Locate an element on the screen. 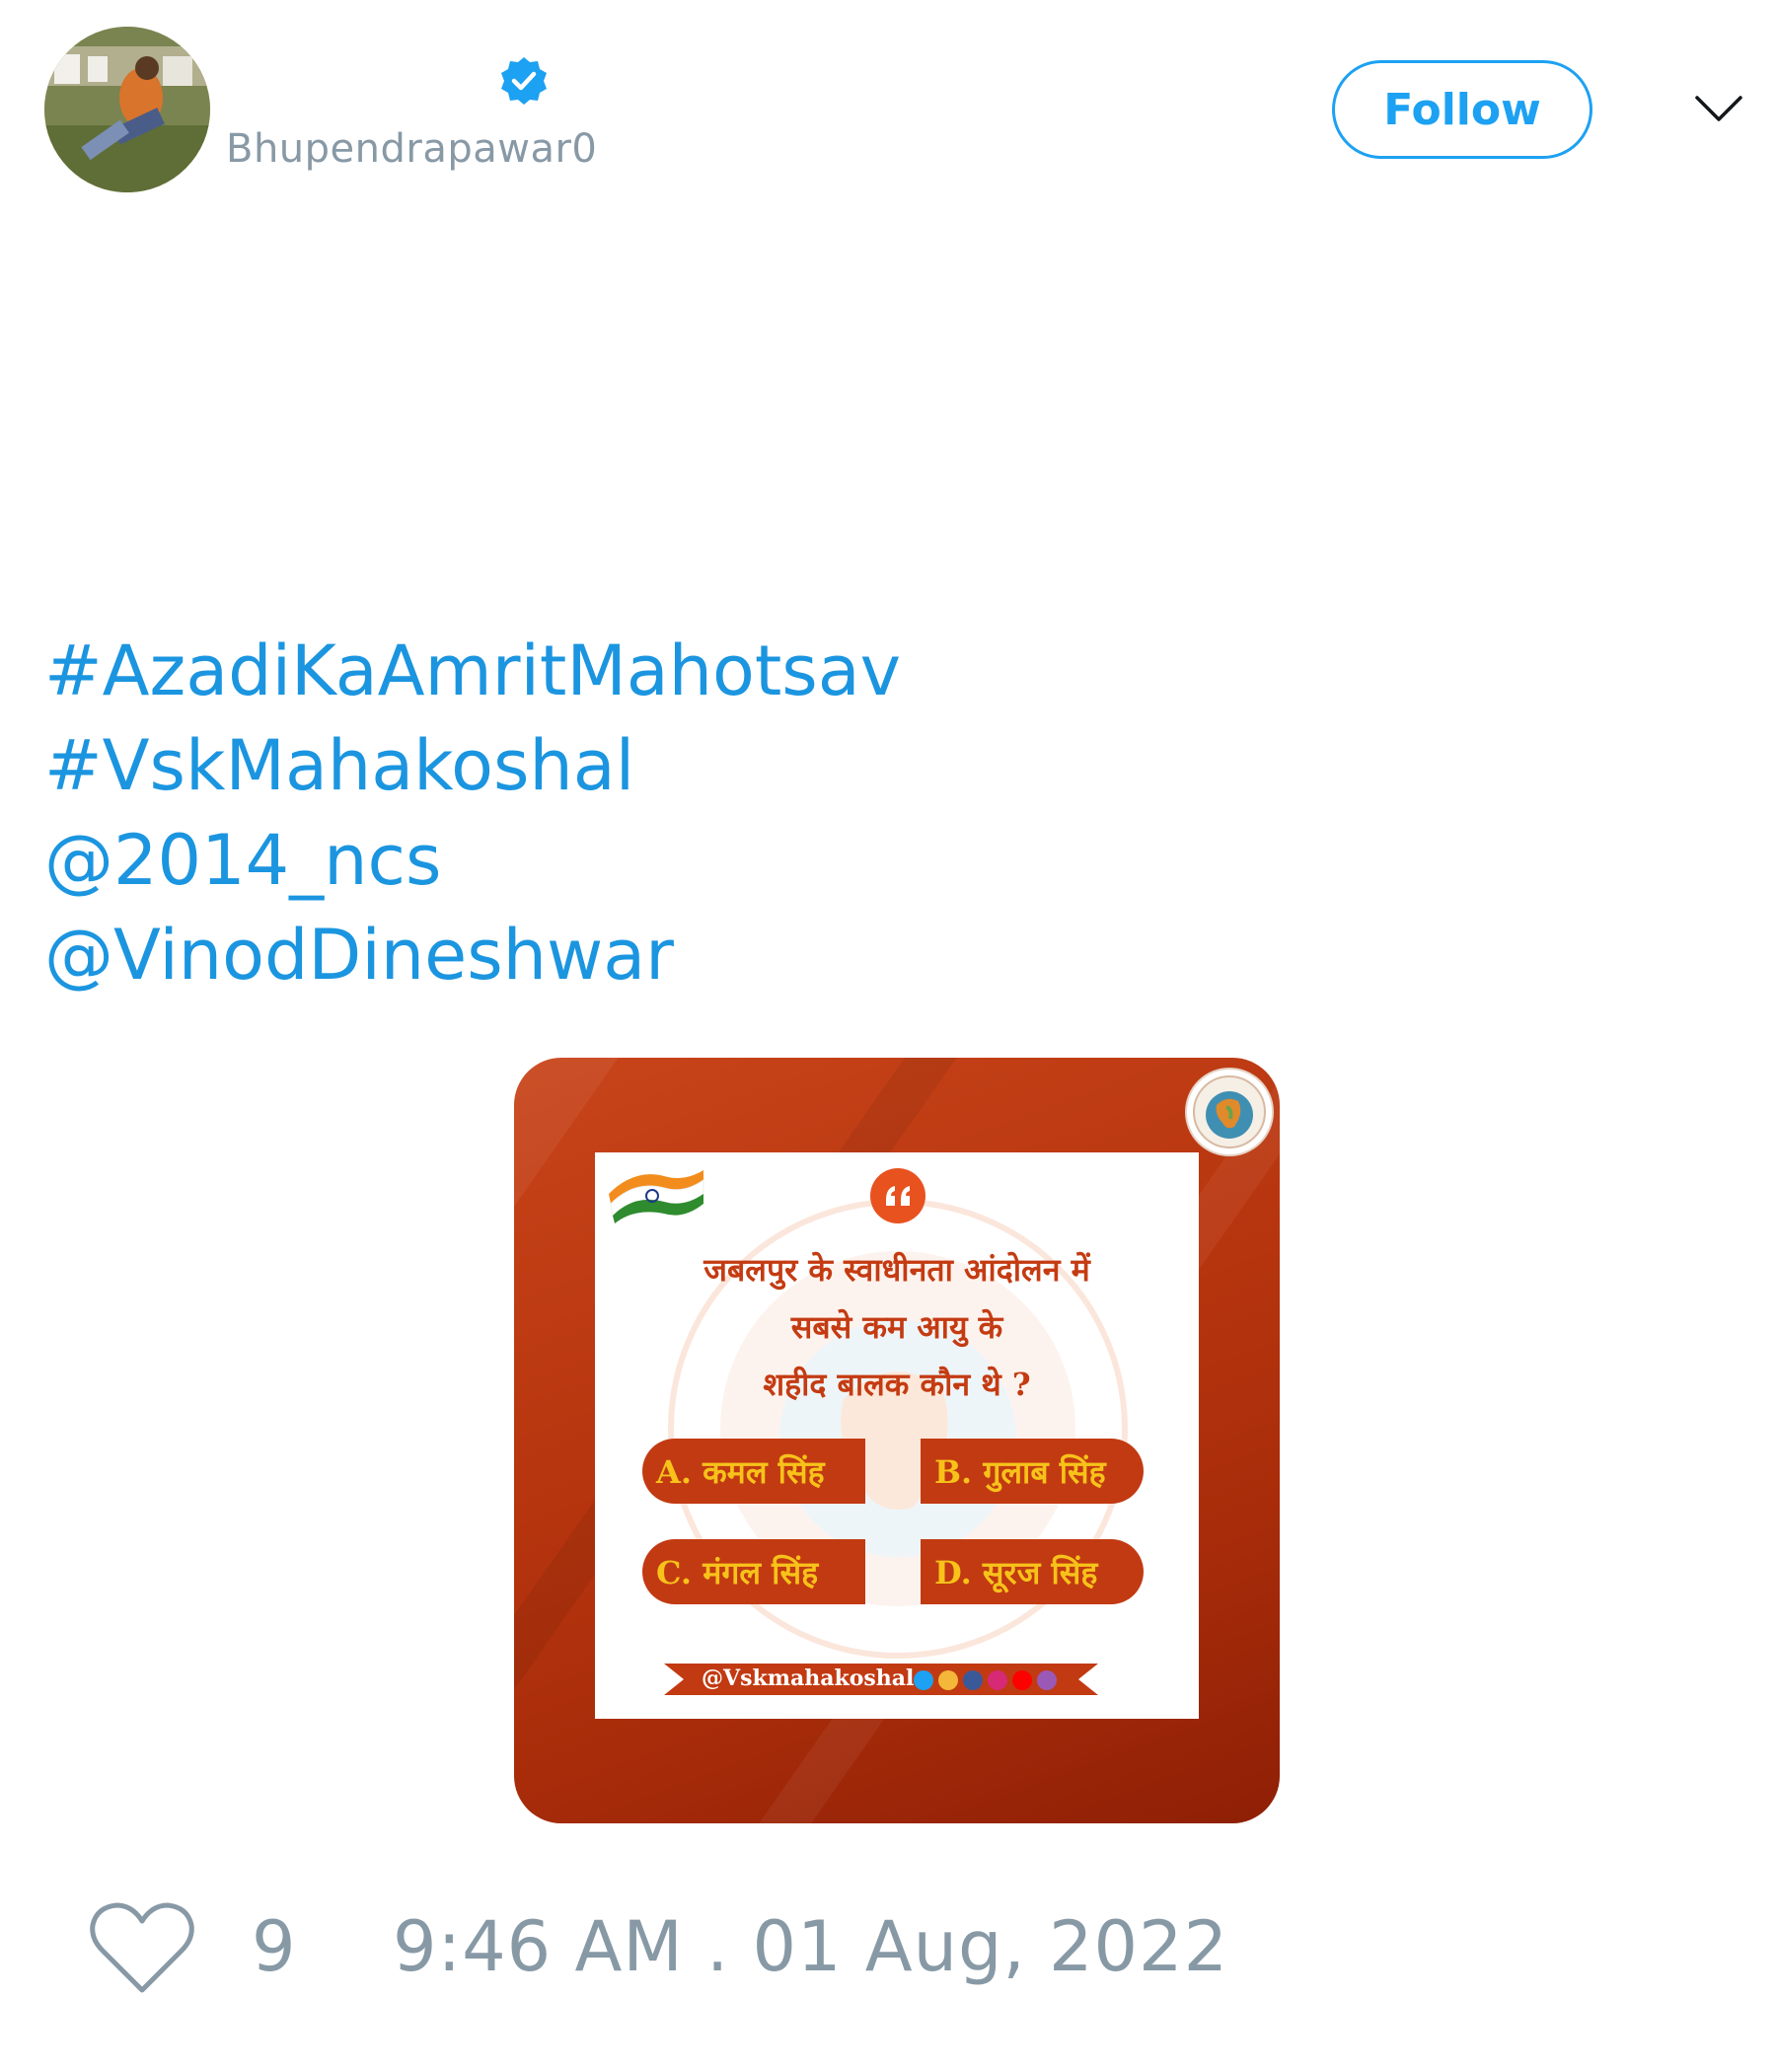 Image resolution: width=1776 pixels, height=2072 pixels. question-line: शहीद बालक कौन थे ? is located at coordinates (897, 1385).